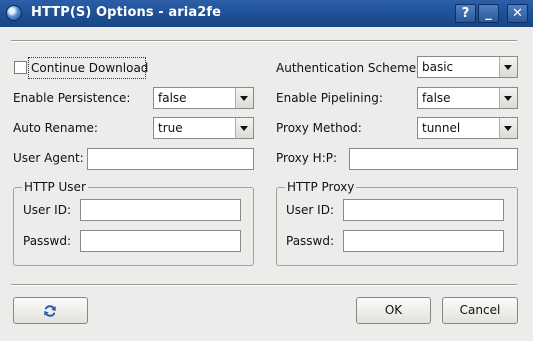 This screenshot has height=341, width=533. I want to click on auto-rename-select: true, so click(203, 128).